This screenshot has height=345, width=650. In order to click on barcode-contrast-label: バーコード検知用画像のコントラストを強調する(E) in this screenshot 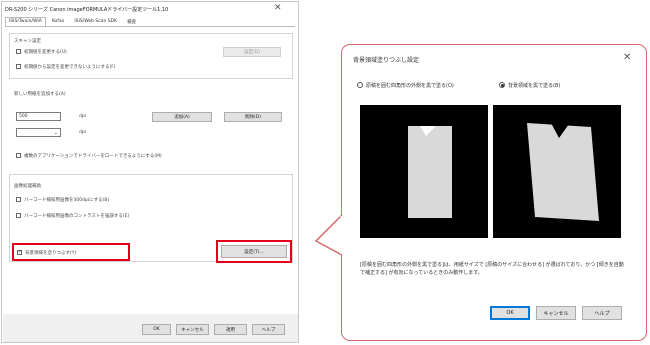, I will do `click(77, 216)`.